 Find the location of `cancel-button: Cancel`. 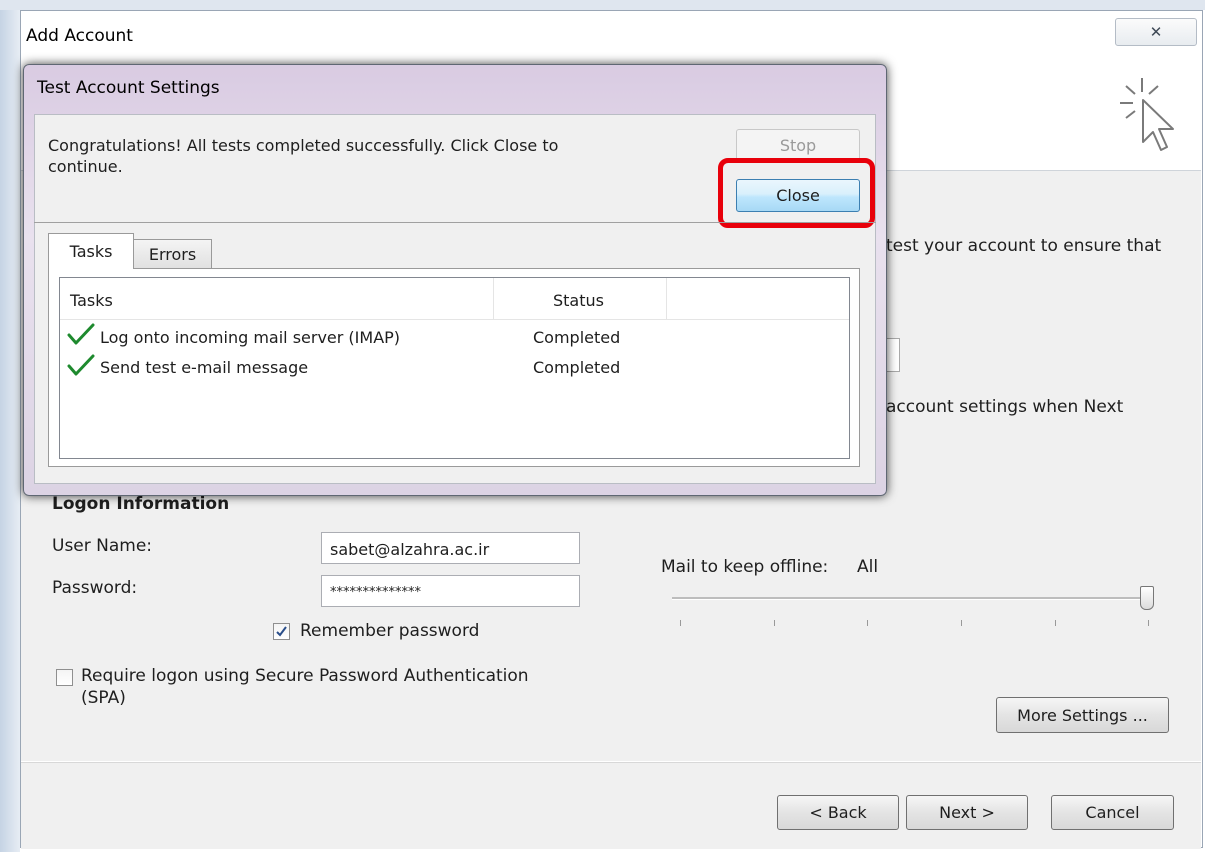

cancel-button: Cancel is located at coordinates (1112, 812).